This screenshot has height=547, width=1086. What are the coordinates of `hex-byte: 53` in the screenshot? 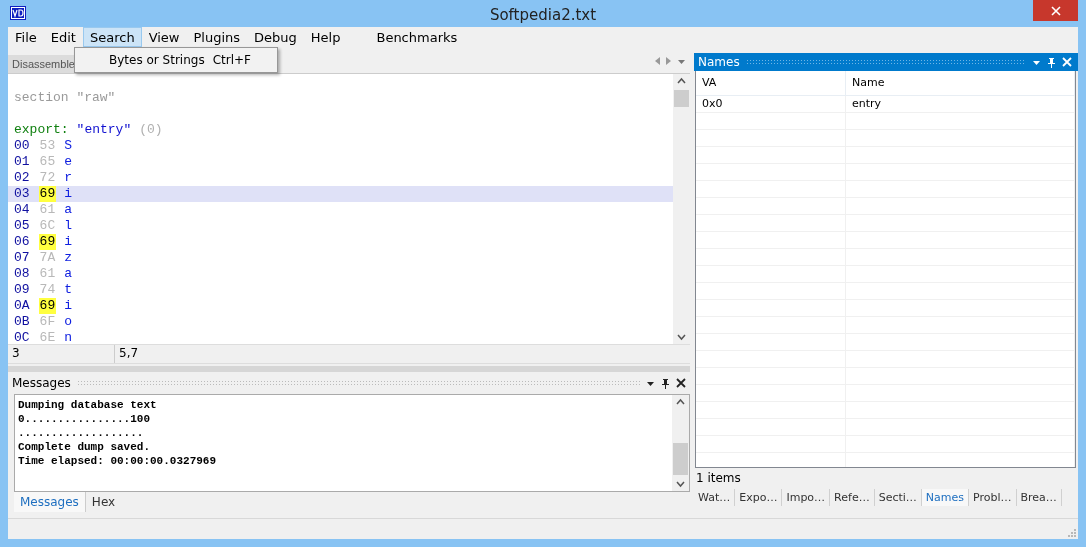 It's located at (47, 146).